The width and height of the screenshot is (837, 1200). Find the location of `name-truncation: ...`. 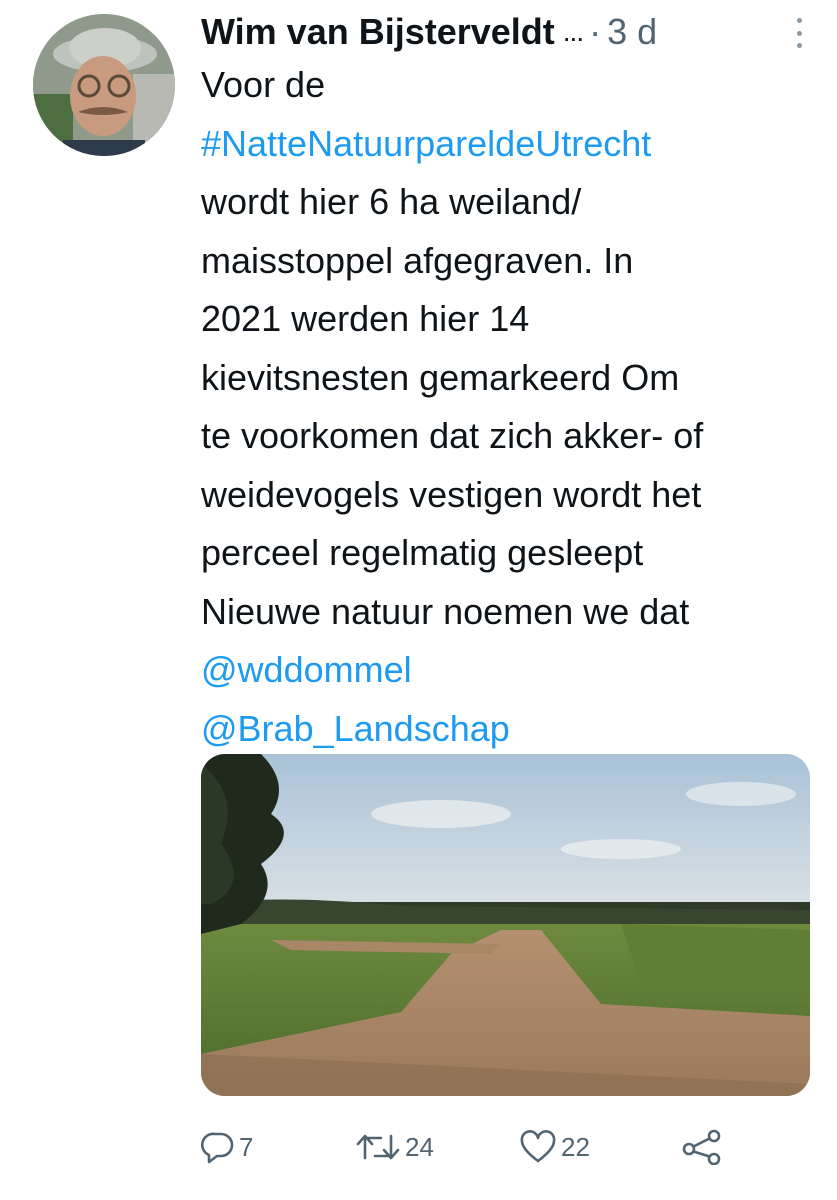

name-truncation: ... is located at coordinates (573, 31).